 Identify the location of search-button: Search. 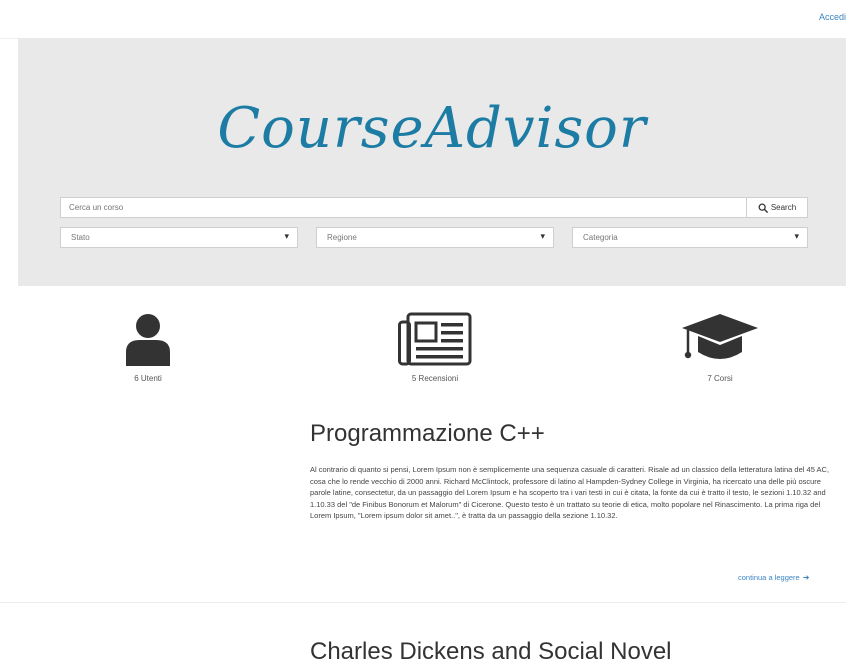
(777, 207).